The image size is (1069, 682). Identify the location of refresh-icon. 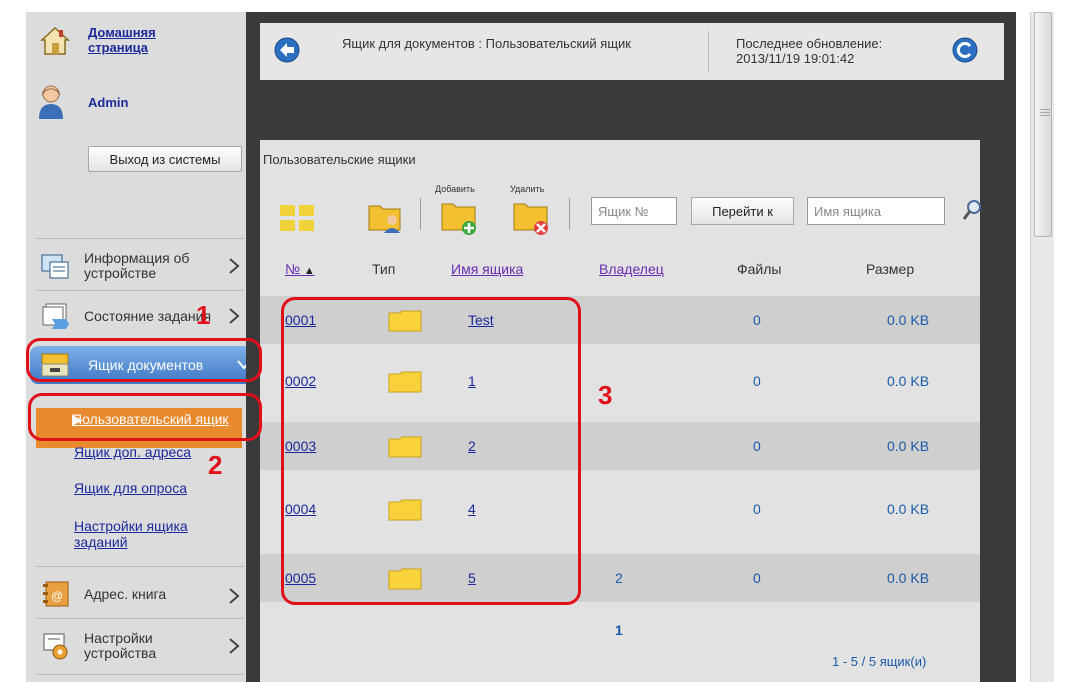
(965, 50).